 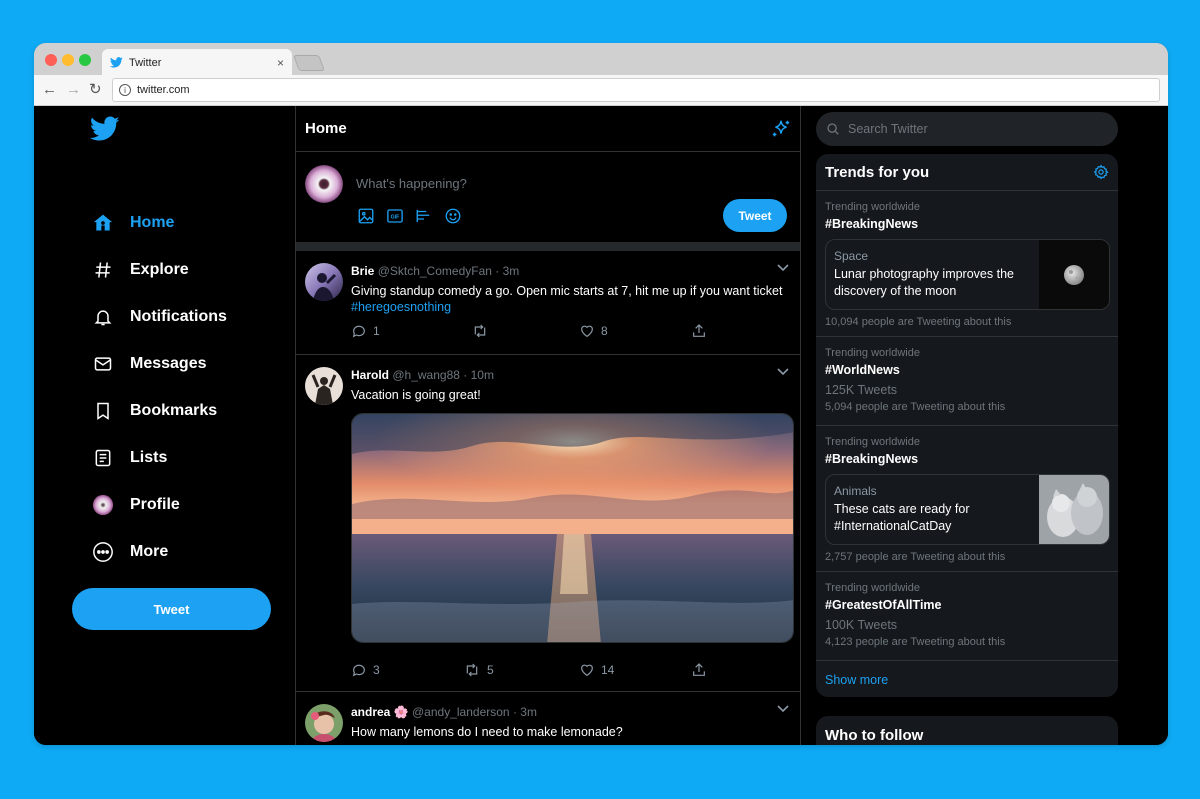 I want to click on close-window-button, so click(x=51, y=60).